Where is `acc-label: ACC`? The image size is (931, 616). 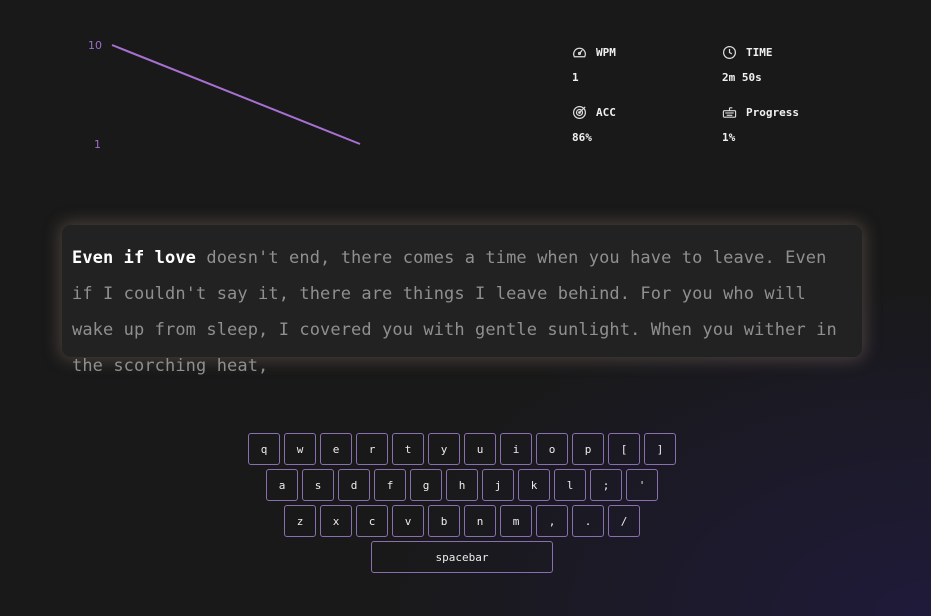 acc-label: ACC is located at coordinates (606, 112).